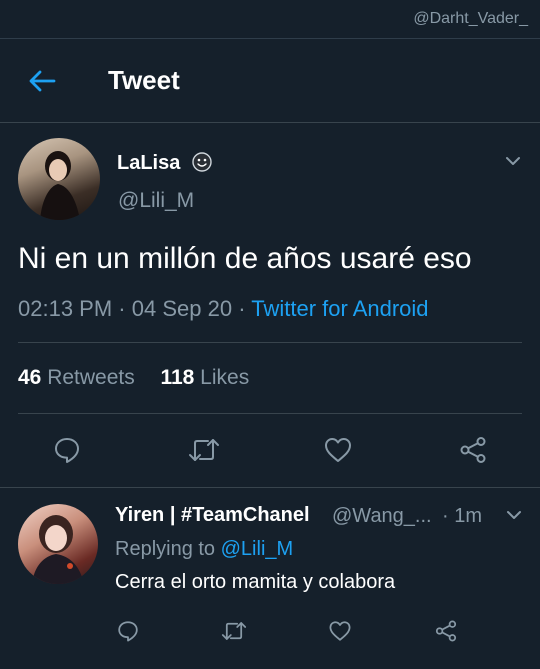 This screenshot has height=669, width=540. Describe the element at coordinates (177, 377) in the screenshot. I see `likes-count: 118` at that location.